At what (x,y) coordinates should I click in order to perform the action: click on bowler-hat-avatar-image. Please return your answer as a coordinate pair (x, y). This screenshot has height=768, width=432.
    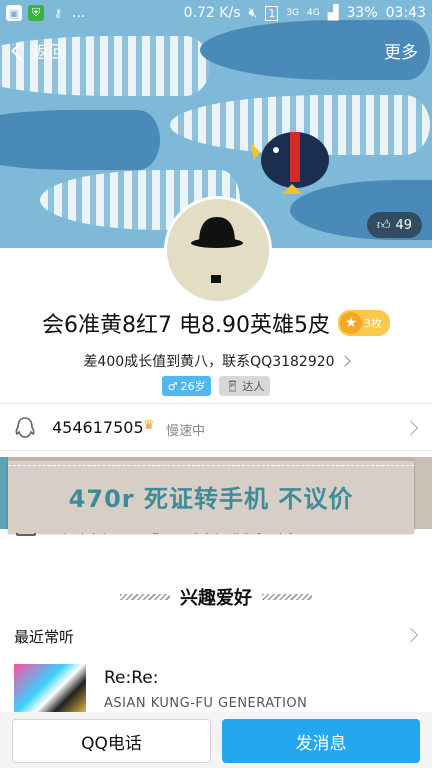
    Looking at the image, I should click on (218, 250).